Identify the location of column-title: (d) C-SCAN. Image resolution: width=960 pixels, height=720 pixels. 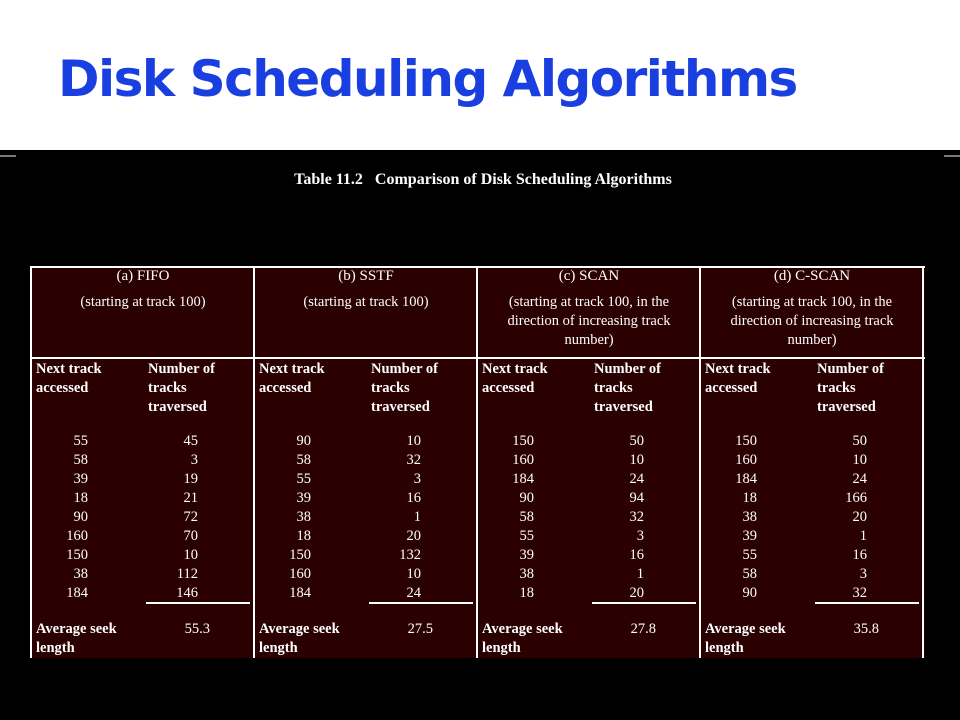
(812, 276).